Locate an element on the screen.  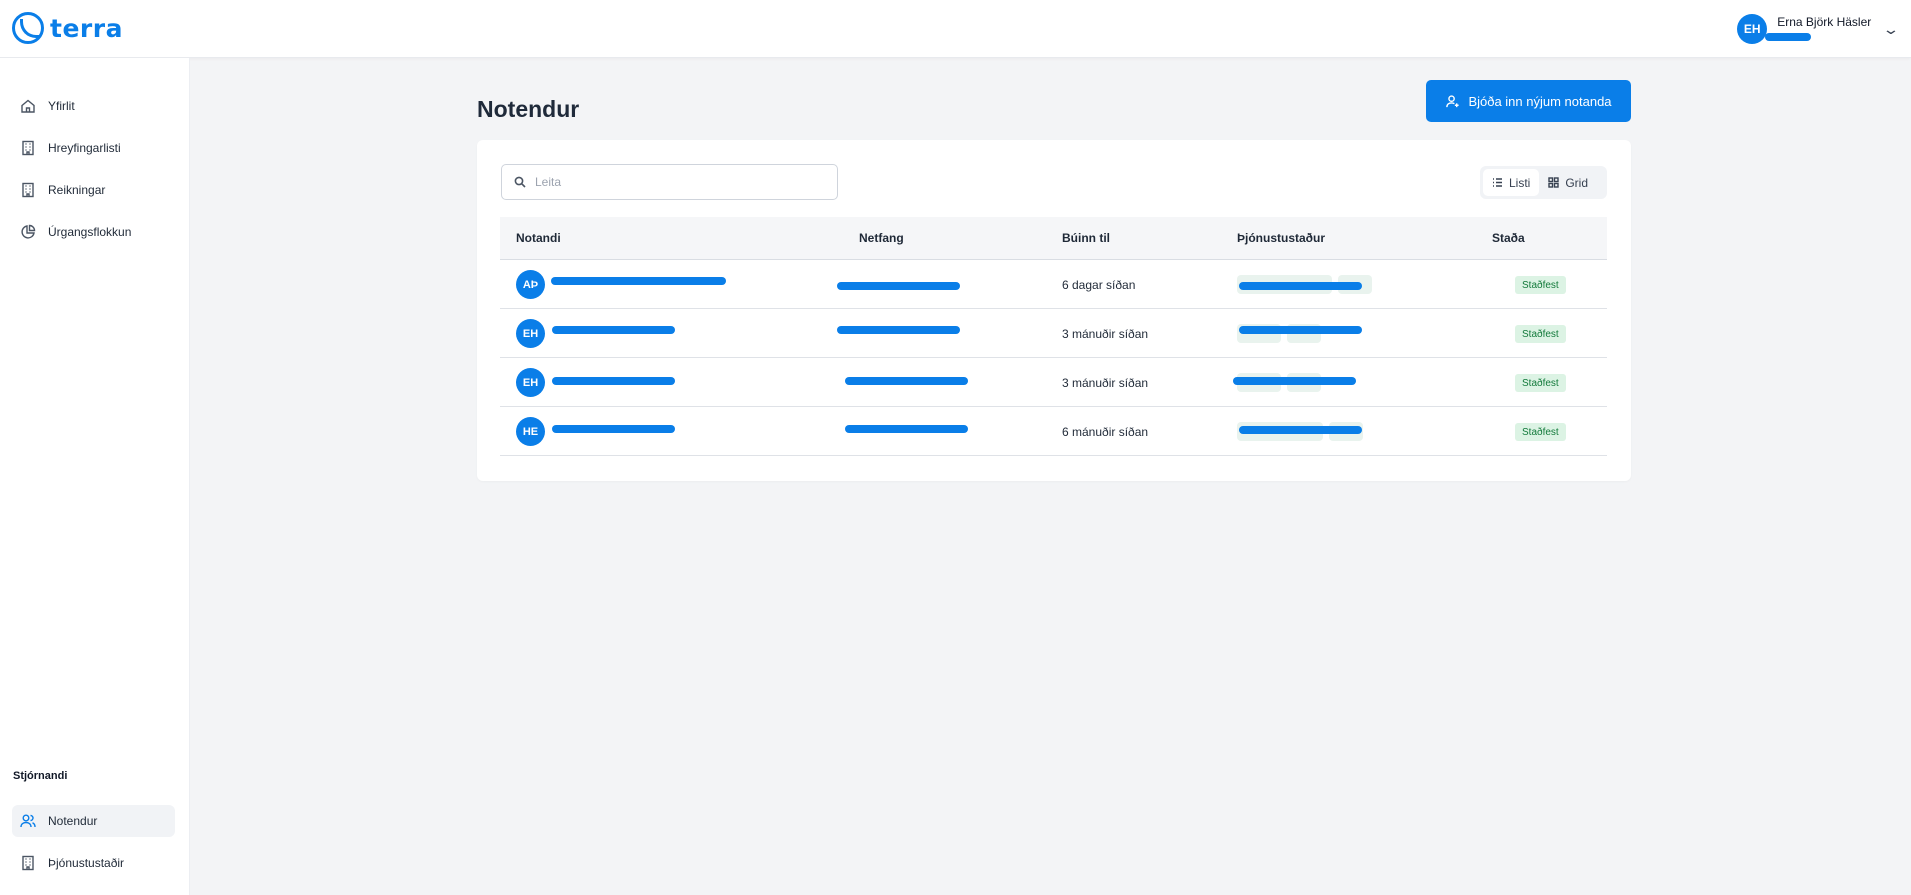
sidebar-item-reikningar: Reikningar is located at coordinates (93, 190).